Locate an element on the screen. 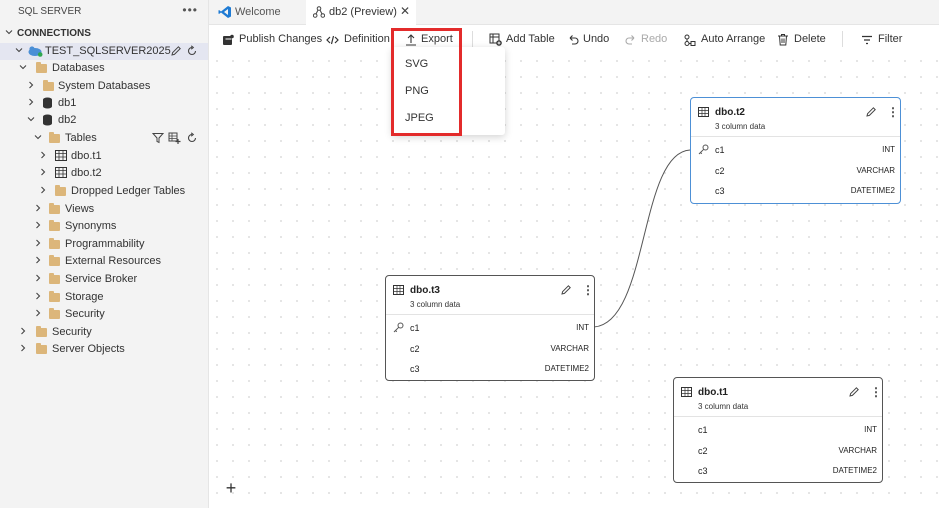  tree-item-views: Views is located at coordinates (104, 209).